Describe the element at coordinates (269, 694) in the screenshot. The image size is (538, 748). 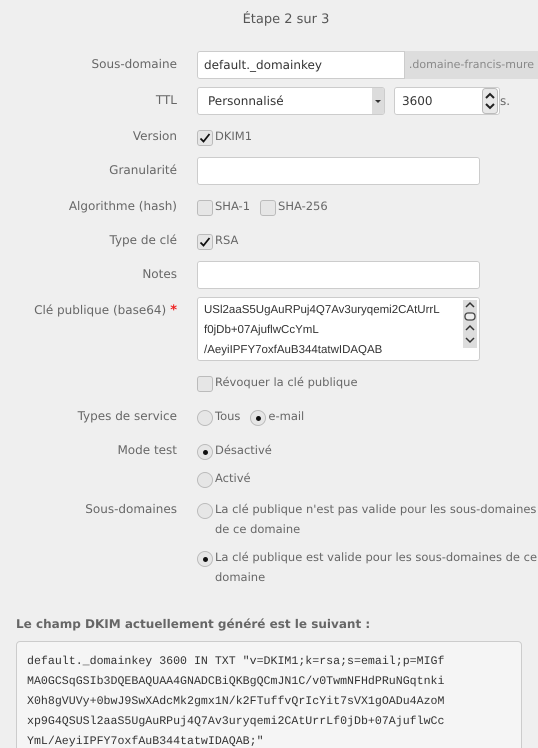
I see `dkim-record-code: default._domainkey 3600 IN TXT "v=DKIM1;k=rsa;s=email;p=MIGf MA0GCSqGSIb3DQEBAQUAA4GNADCBiQKBgQCmJN1C/v0TwmNFHdPRuNGqtnki X0h8gVUVy+0bwJ9SwXAdcMk2gmx1N/k2FTuffvQrIcYit7sVX1gOADu4AzoM xp9G4QSUSl2aaS5UgAuRPuj4Q7Av3uryqemi2CAtUrrLf0jDb+07AjuflwCc YmL/AeyiIPFY7oxfAuB344tatwIDAQAB;"` at that location.